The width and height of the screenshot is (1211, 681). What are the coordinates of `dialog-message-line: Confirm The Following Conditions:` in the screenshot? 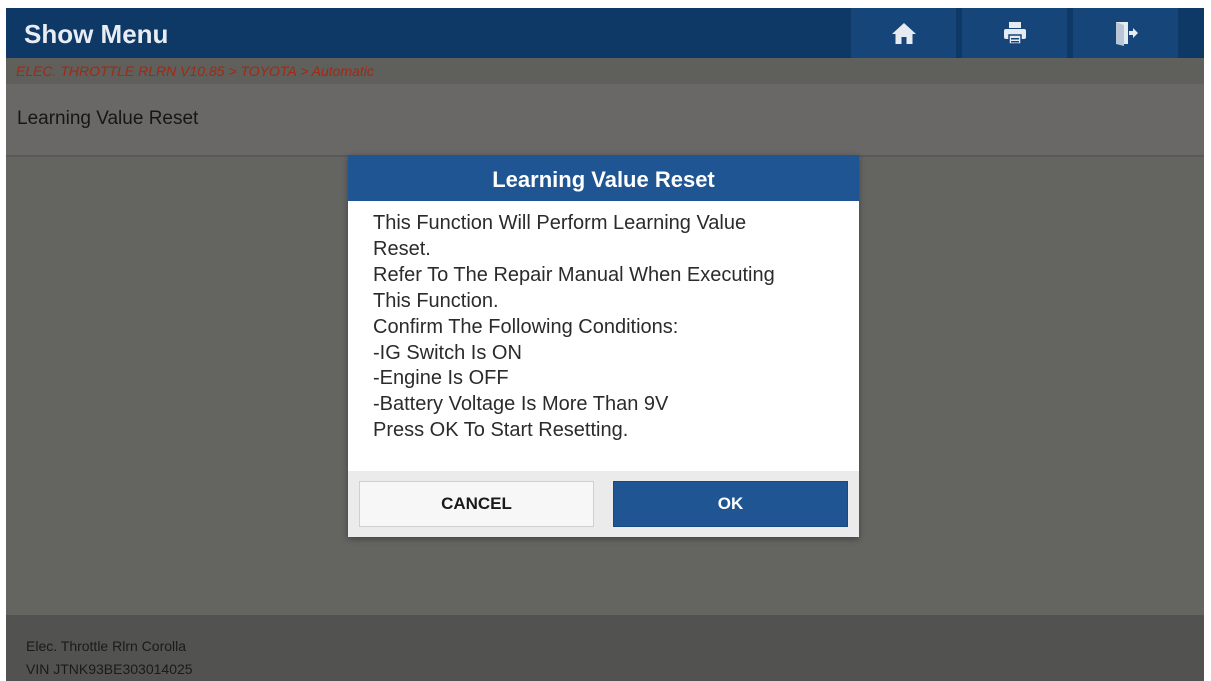 It's located at (526, 326).